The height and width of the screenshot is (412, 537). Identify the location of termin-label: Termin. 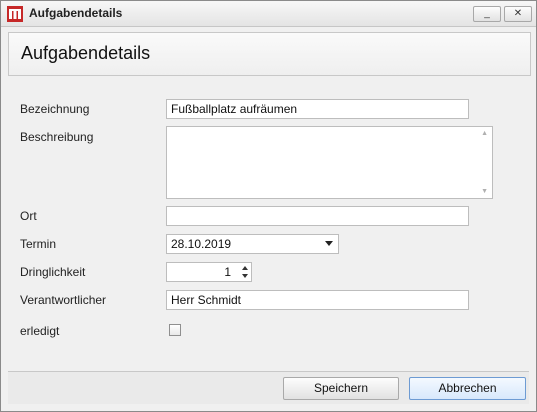
(38, 244).